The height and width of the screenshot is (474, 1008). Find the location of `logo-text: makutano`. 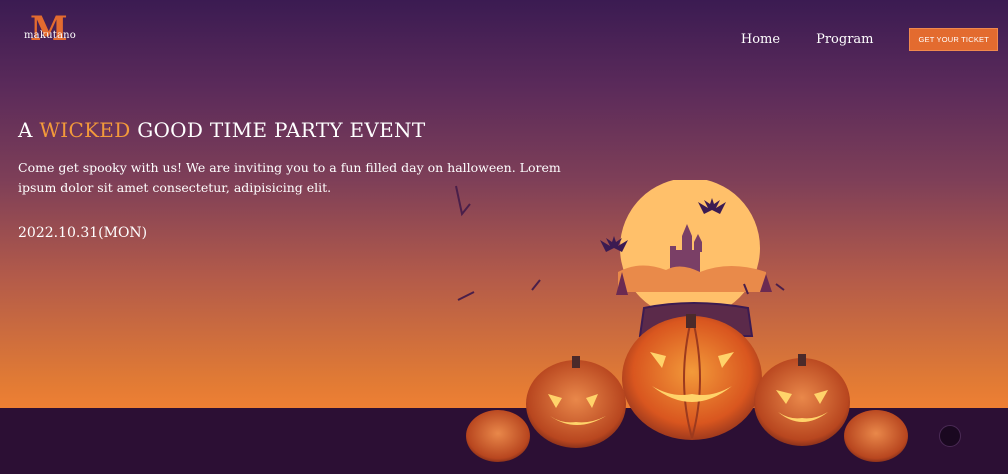

logo-text: makutano is located at coordinates (50, 35).